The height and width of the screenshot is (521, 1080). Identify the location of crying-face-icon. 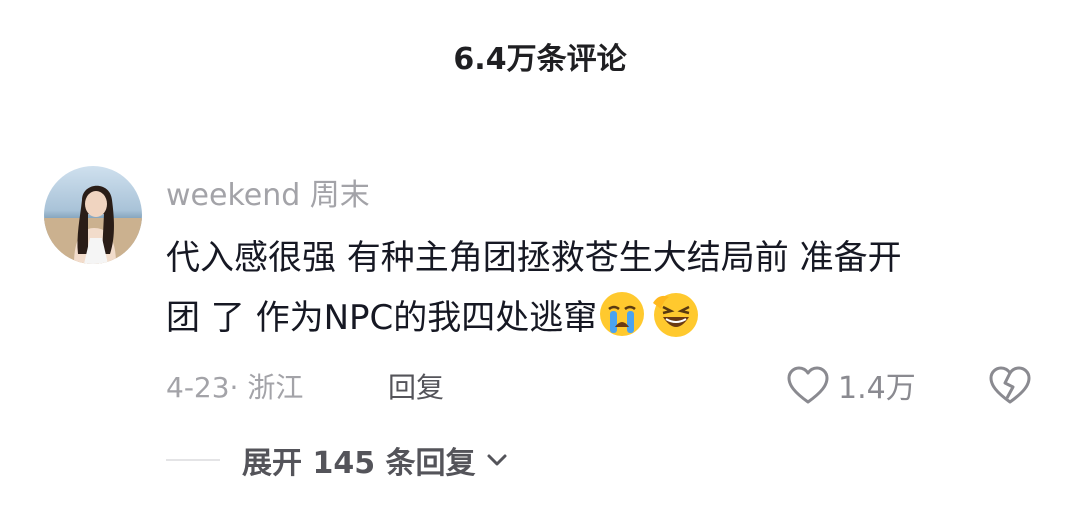
(622, 314).